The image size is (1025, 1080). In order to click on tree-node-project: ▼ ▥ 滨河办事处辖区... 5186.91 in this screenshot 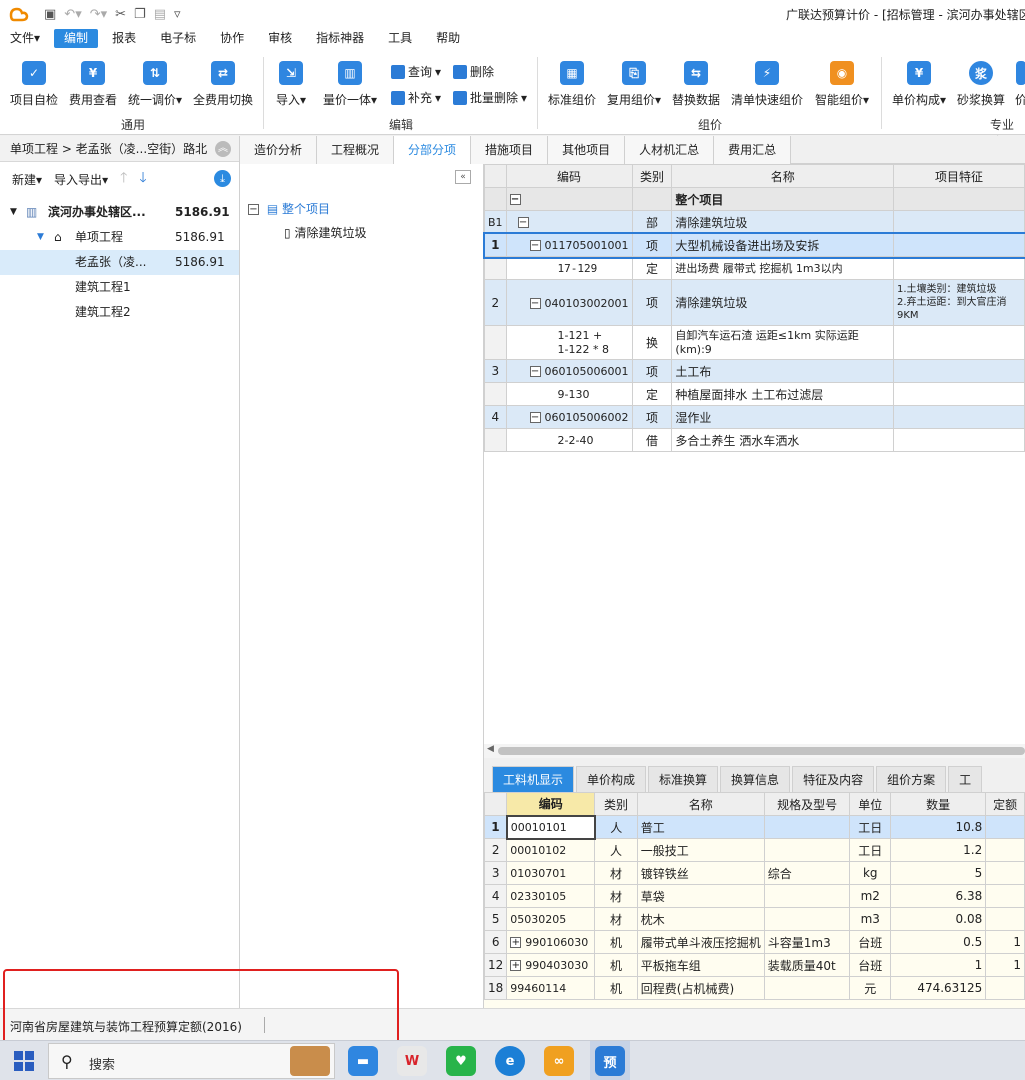, I will do `click(119, 212)`.